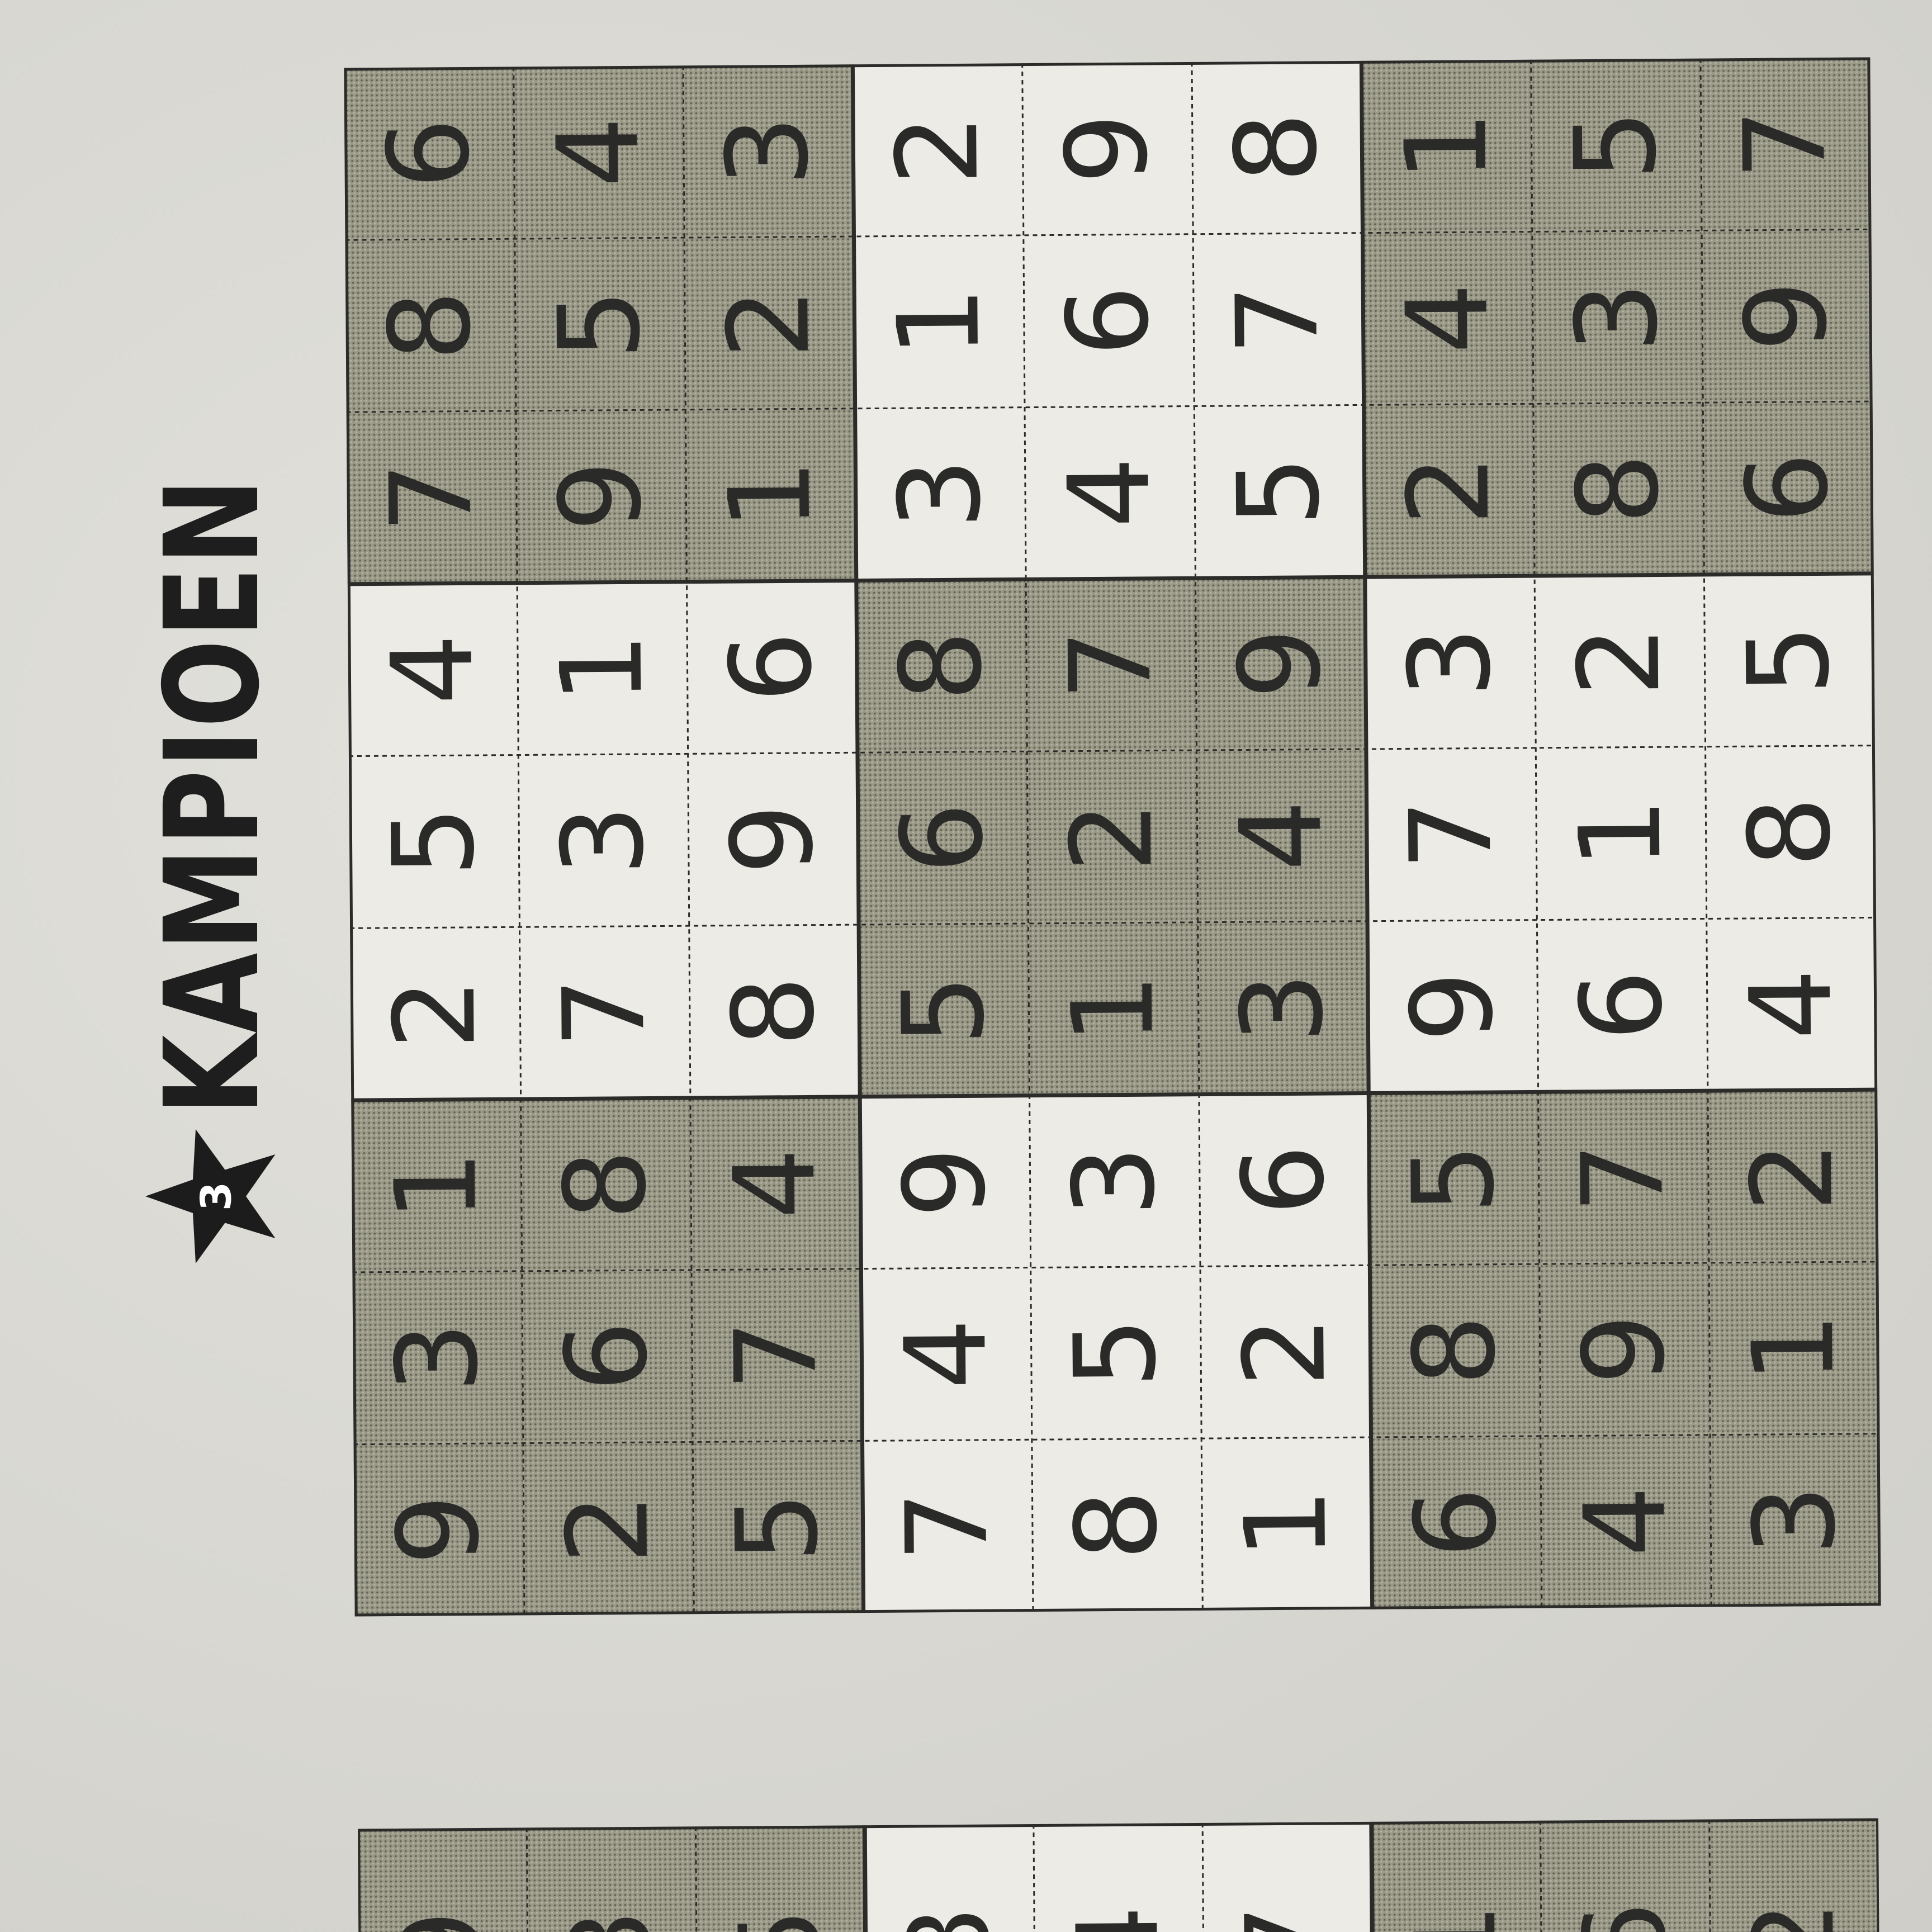 The height and width of the screenshot is (1932, 1932). Describe the element at coordinates (213, 795) in the screenshot. I see `puzzle-title: KAMPIOEN` at that location.